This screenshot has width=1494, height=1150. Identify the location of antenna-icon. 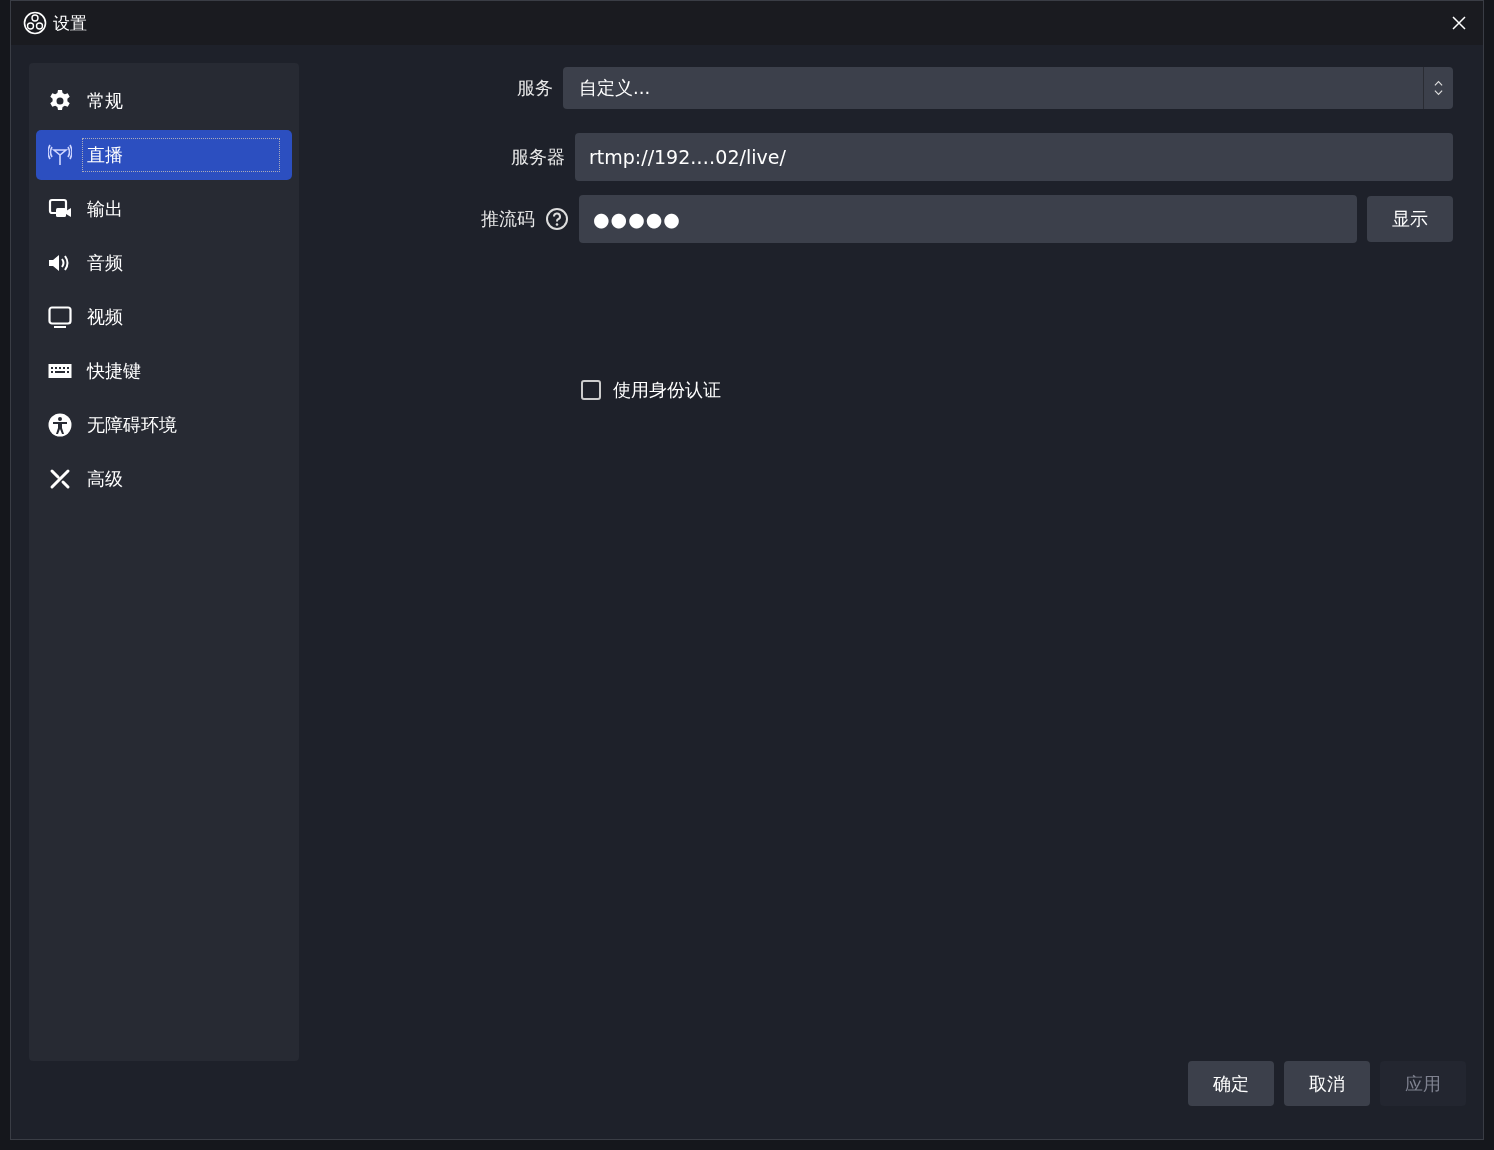
(60, 155).